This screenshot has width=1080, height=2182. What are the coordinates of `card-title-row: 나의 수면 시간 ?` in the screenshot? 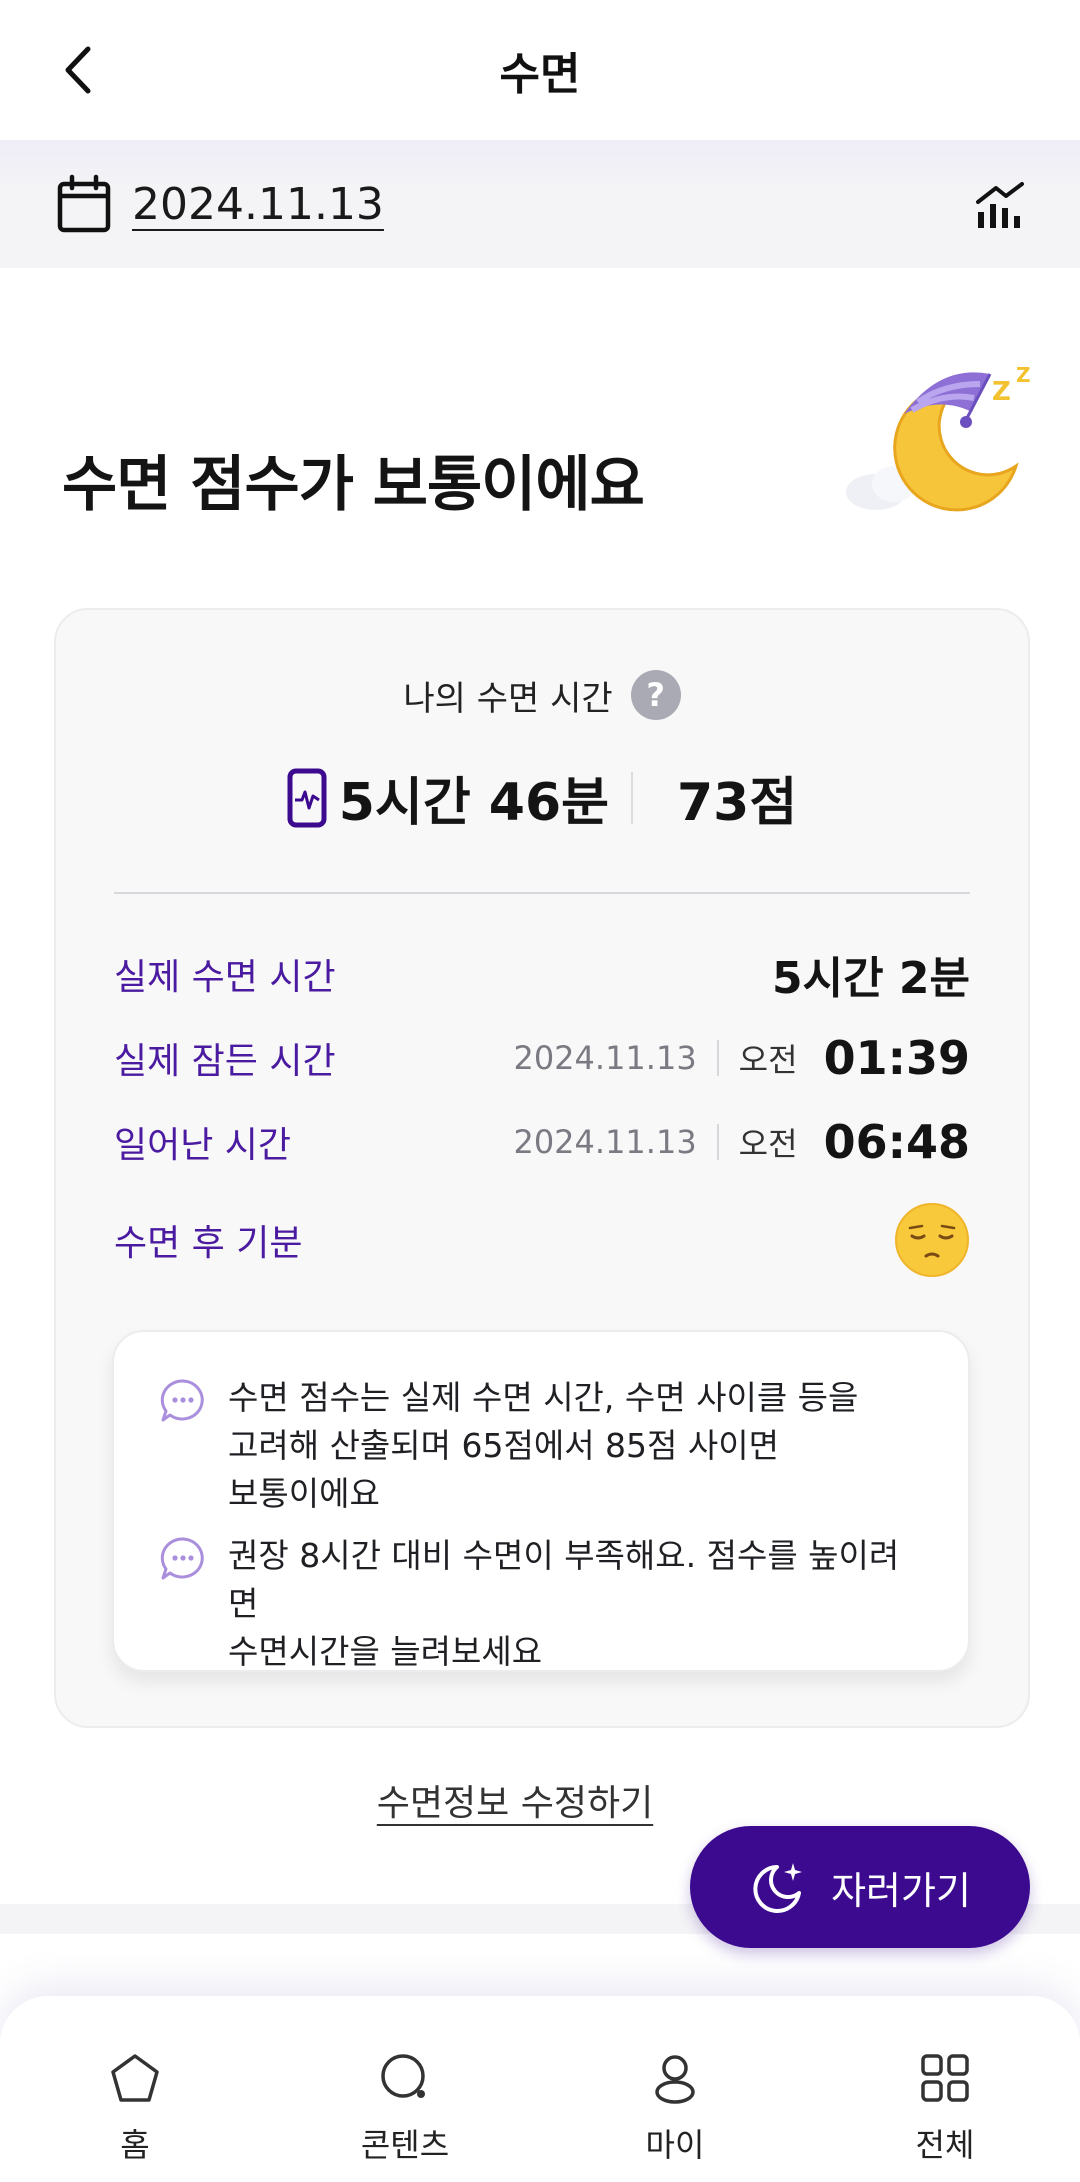 It's located at (542, 695).